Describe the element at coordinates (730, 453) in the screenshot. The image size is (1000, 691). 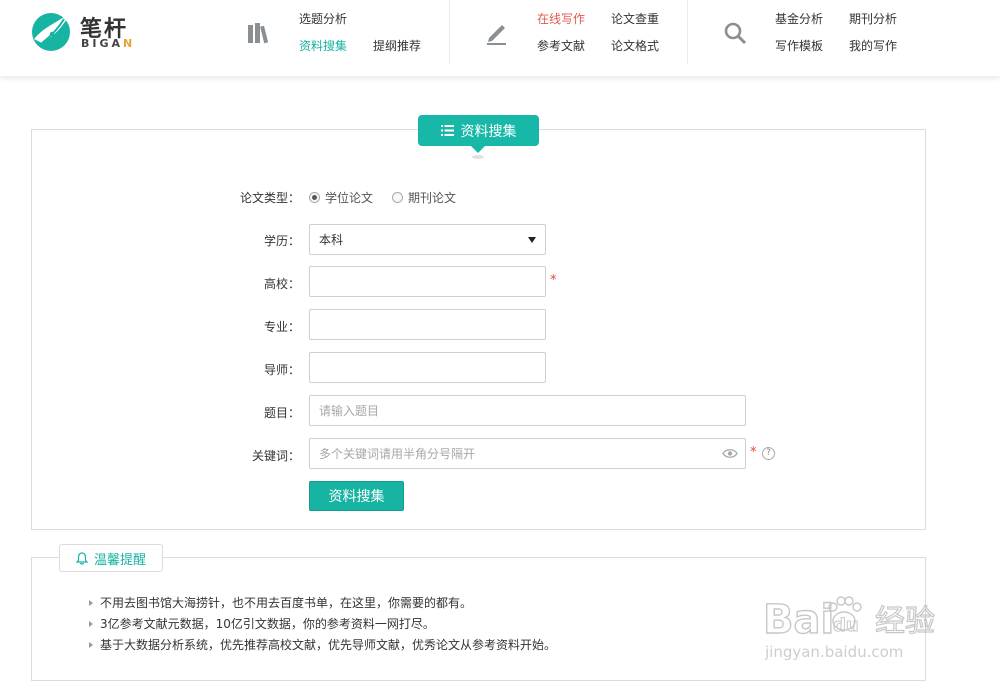
I see `eye-icon` at that location.